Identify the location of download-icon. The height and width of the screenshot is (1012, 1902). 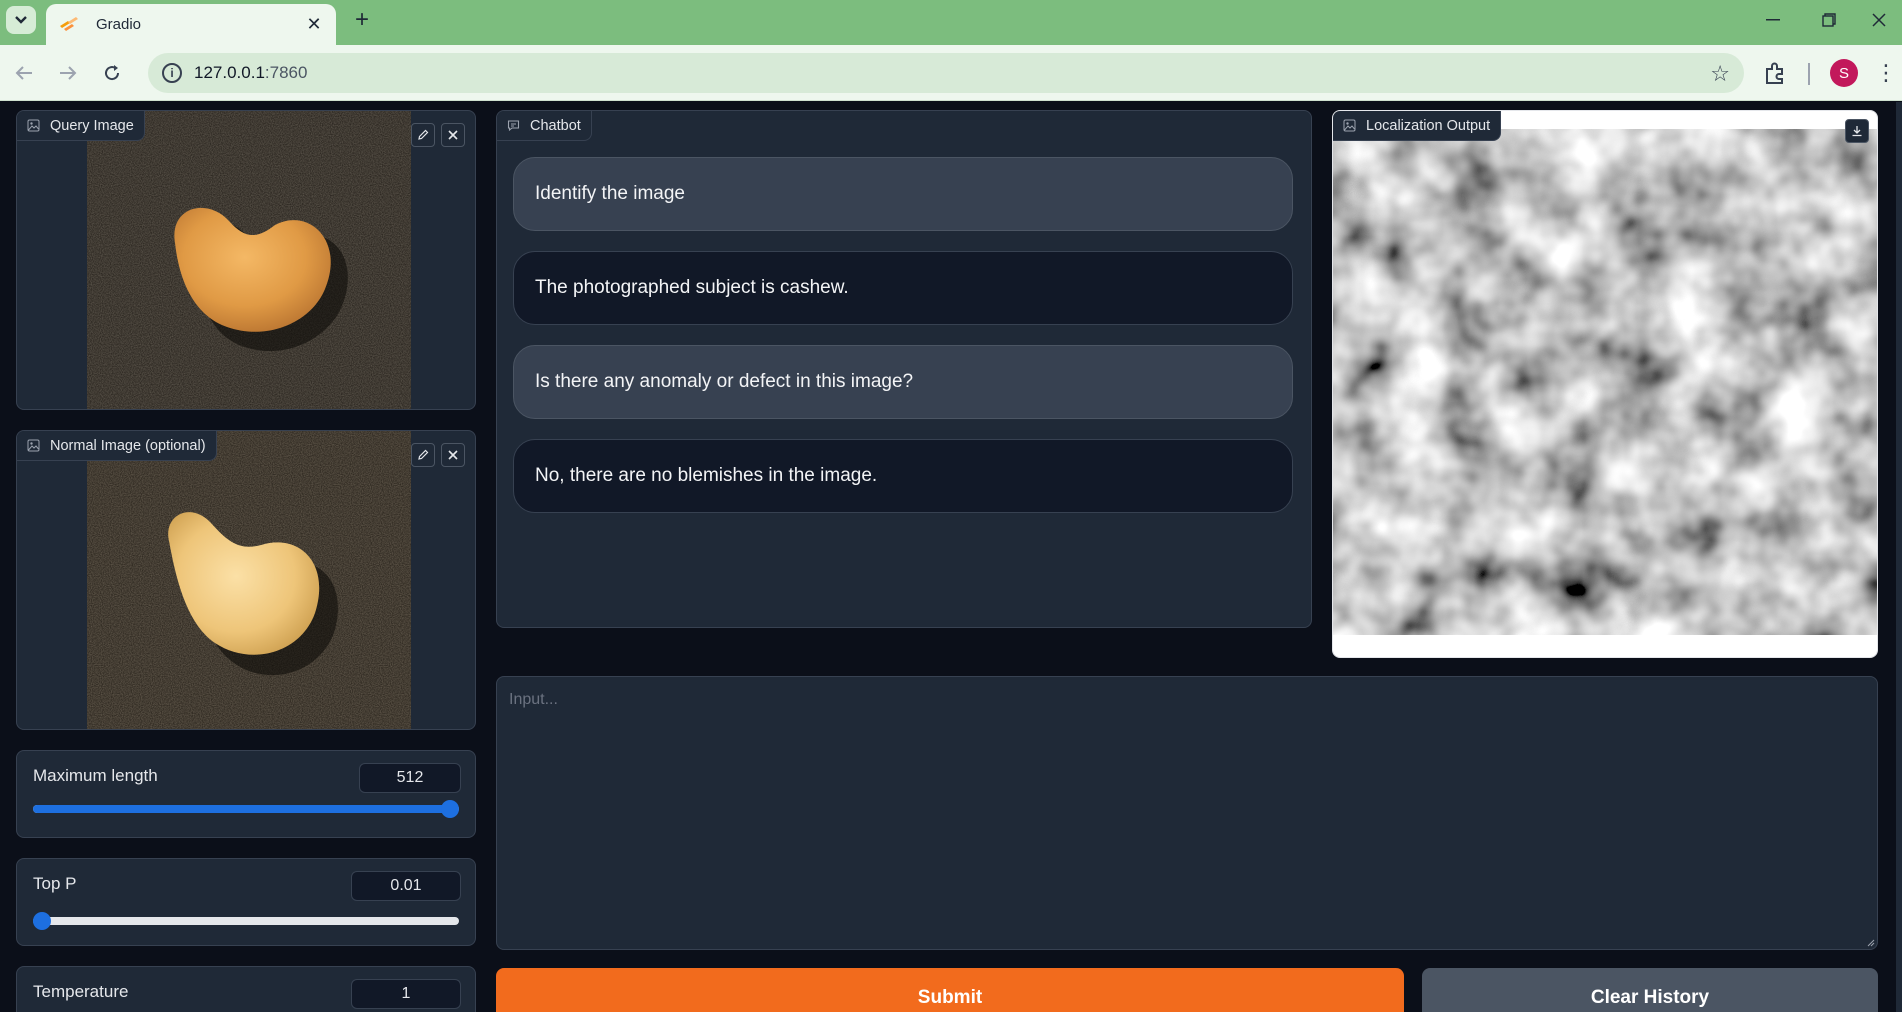
(1857, 131).